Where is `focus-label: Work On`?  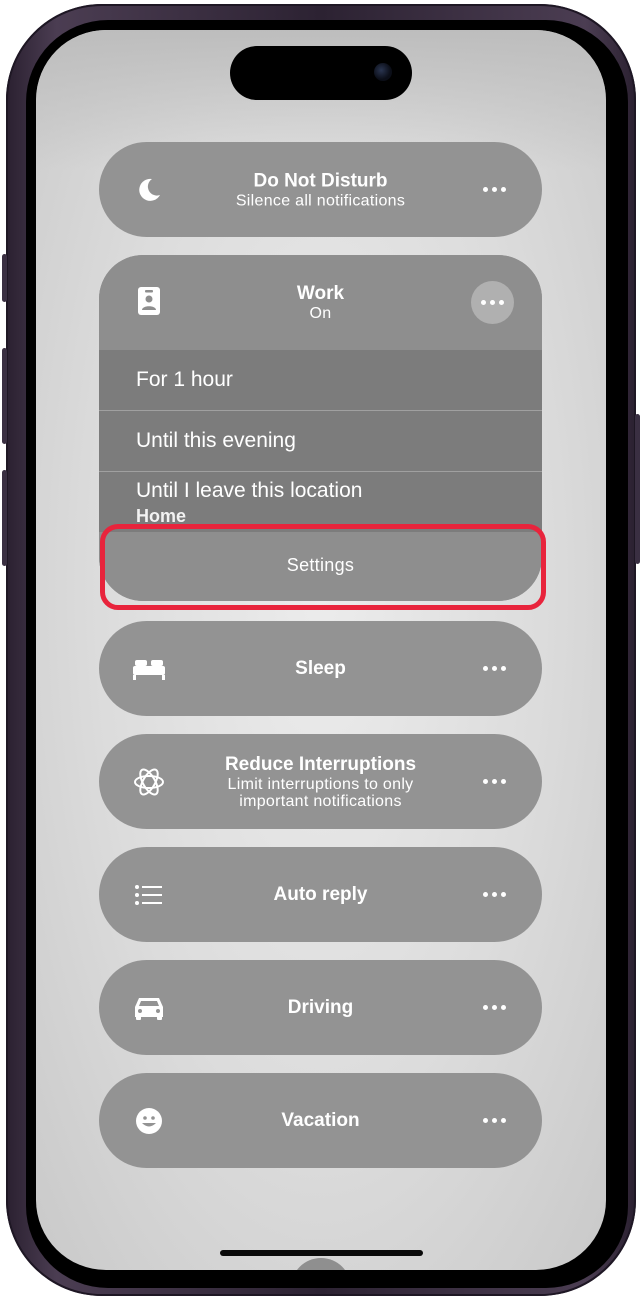 focus-label: Work On is located at coordinates (320, 302).